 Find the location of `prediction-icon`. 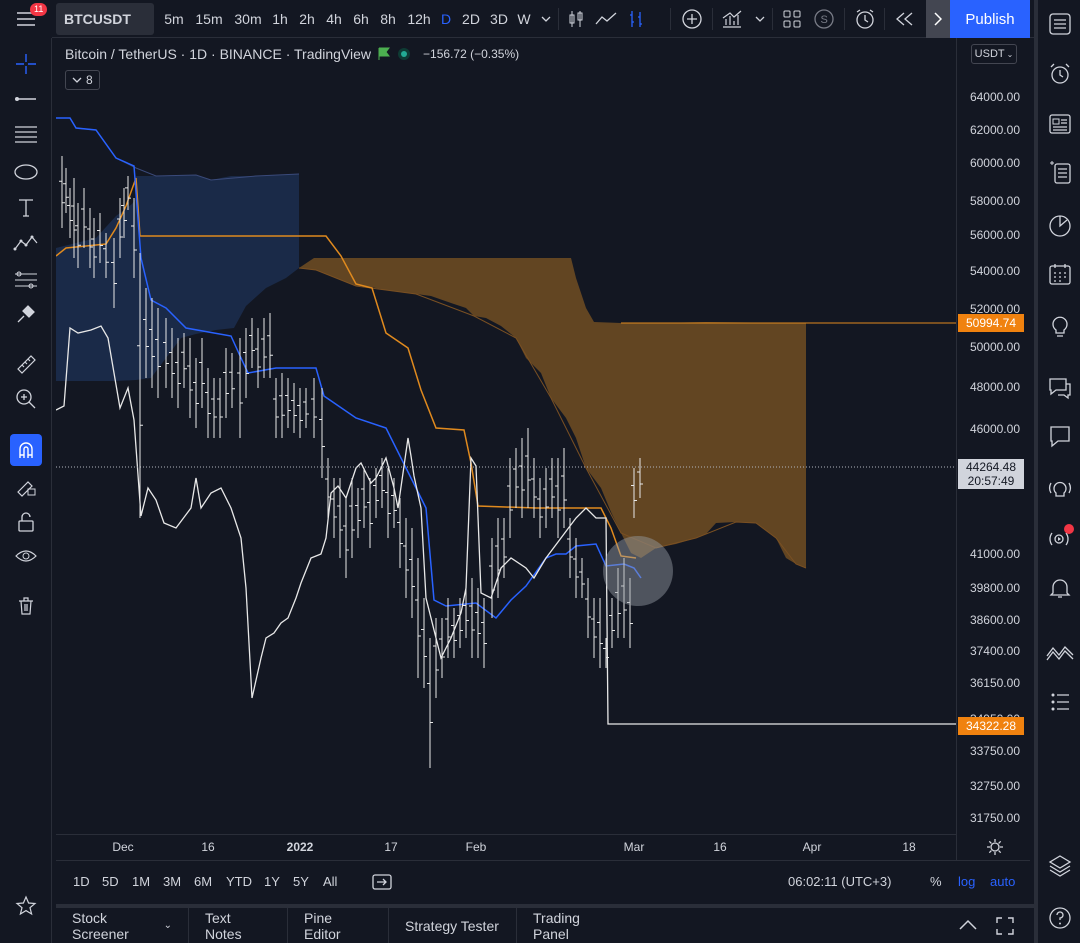

prediction-icon is located at coordinates (26, 280).